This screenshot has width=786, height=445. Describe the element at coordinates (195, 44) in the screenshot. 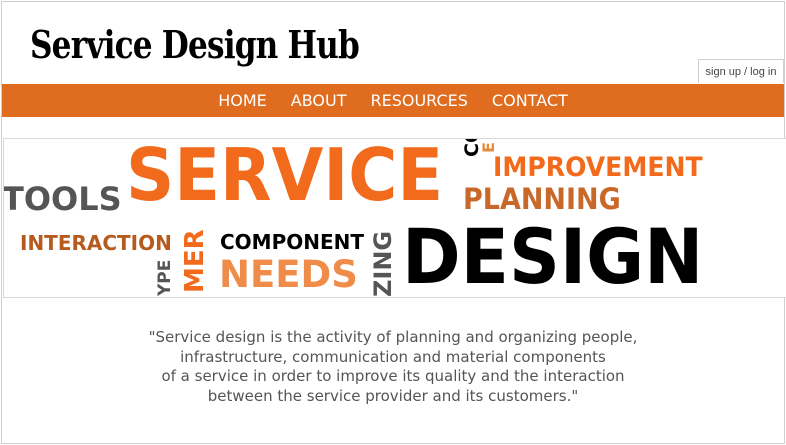

I see `site-title: Service Design Hub` at that location.